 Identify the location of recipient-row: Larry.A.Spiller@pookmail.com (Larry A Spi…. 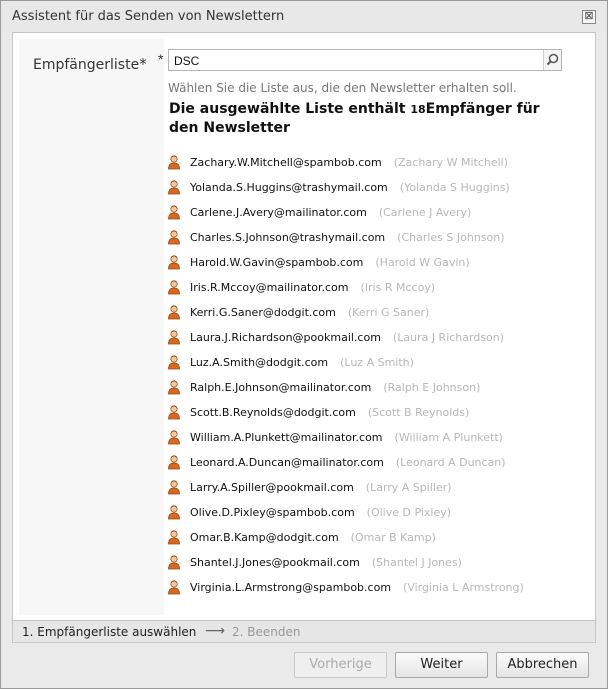
(376, 490).